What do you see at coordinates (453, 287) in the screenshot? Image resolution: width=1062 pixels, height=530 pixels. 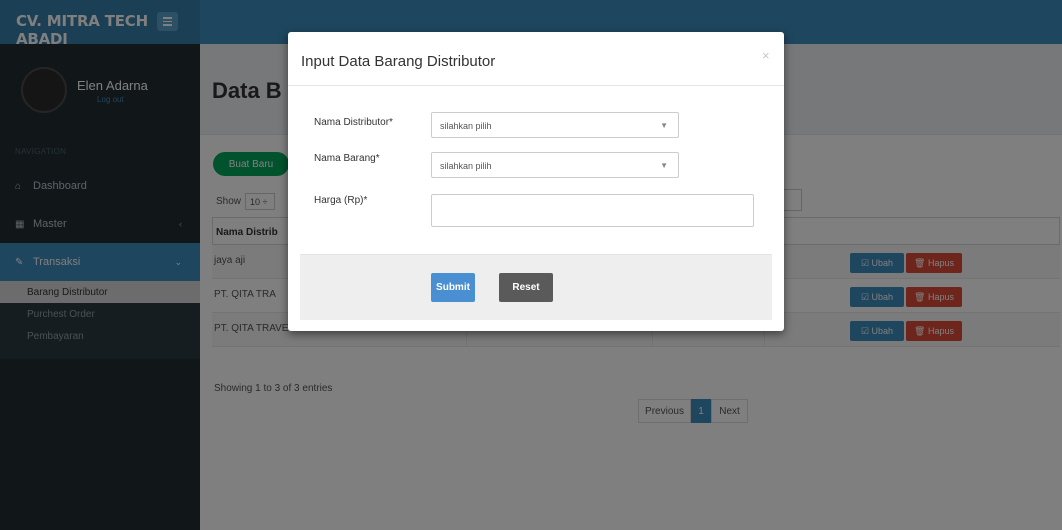 I see `submit-button: Submit` at bounding box center [453, 287].